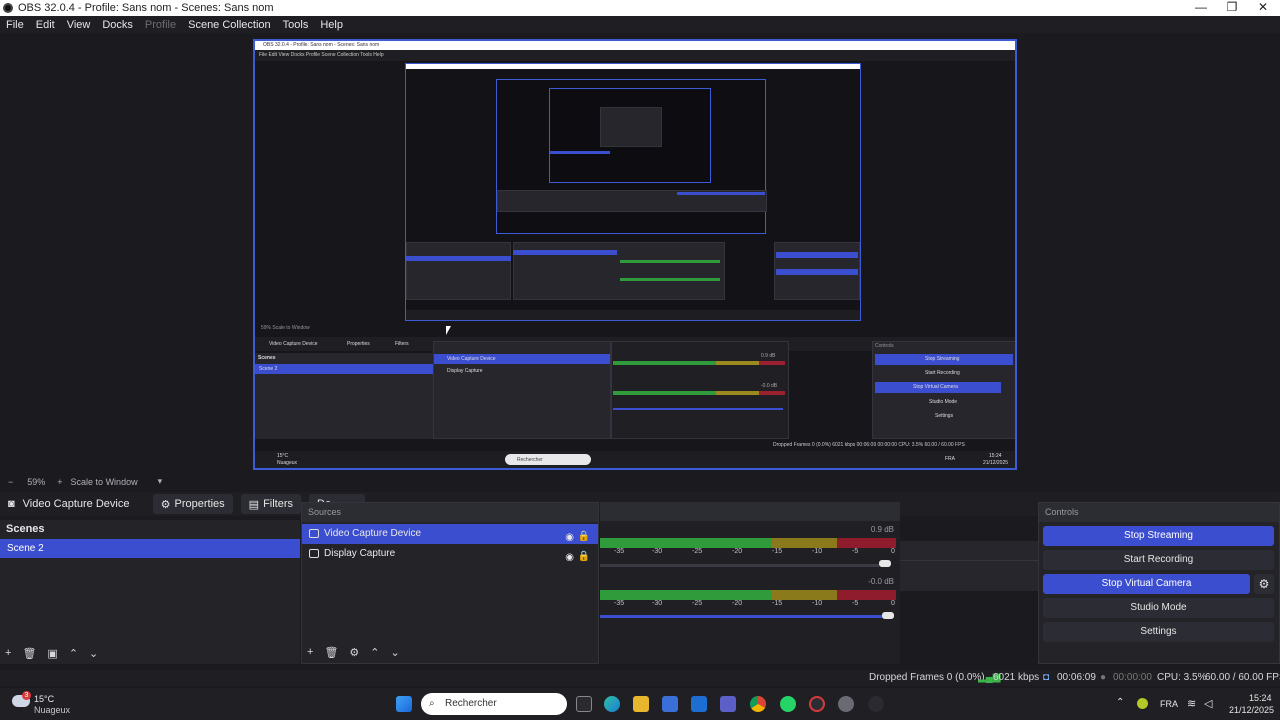  What do you see at coordinates (699, 704) in the screenshot?
I see `outlook-icon` at bounding box center [699, 704].